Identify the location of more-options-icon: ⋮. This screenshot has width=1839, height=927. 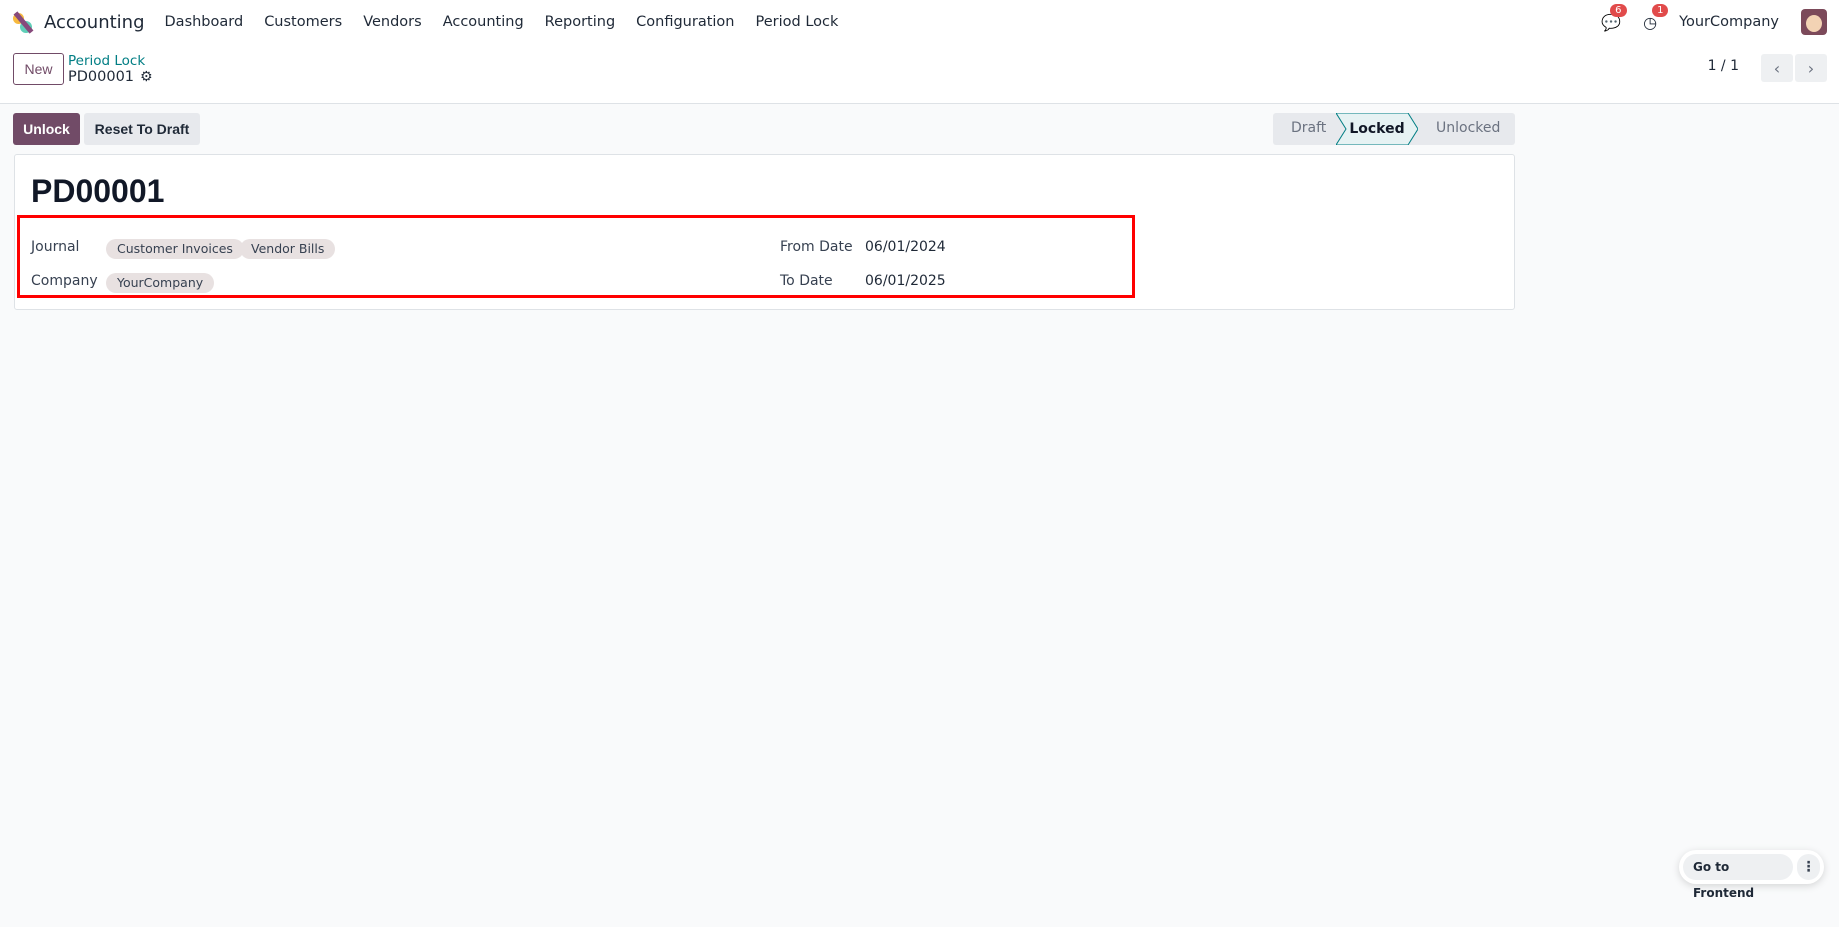
(1808, 867).